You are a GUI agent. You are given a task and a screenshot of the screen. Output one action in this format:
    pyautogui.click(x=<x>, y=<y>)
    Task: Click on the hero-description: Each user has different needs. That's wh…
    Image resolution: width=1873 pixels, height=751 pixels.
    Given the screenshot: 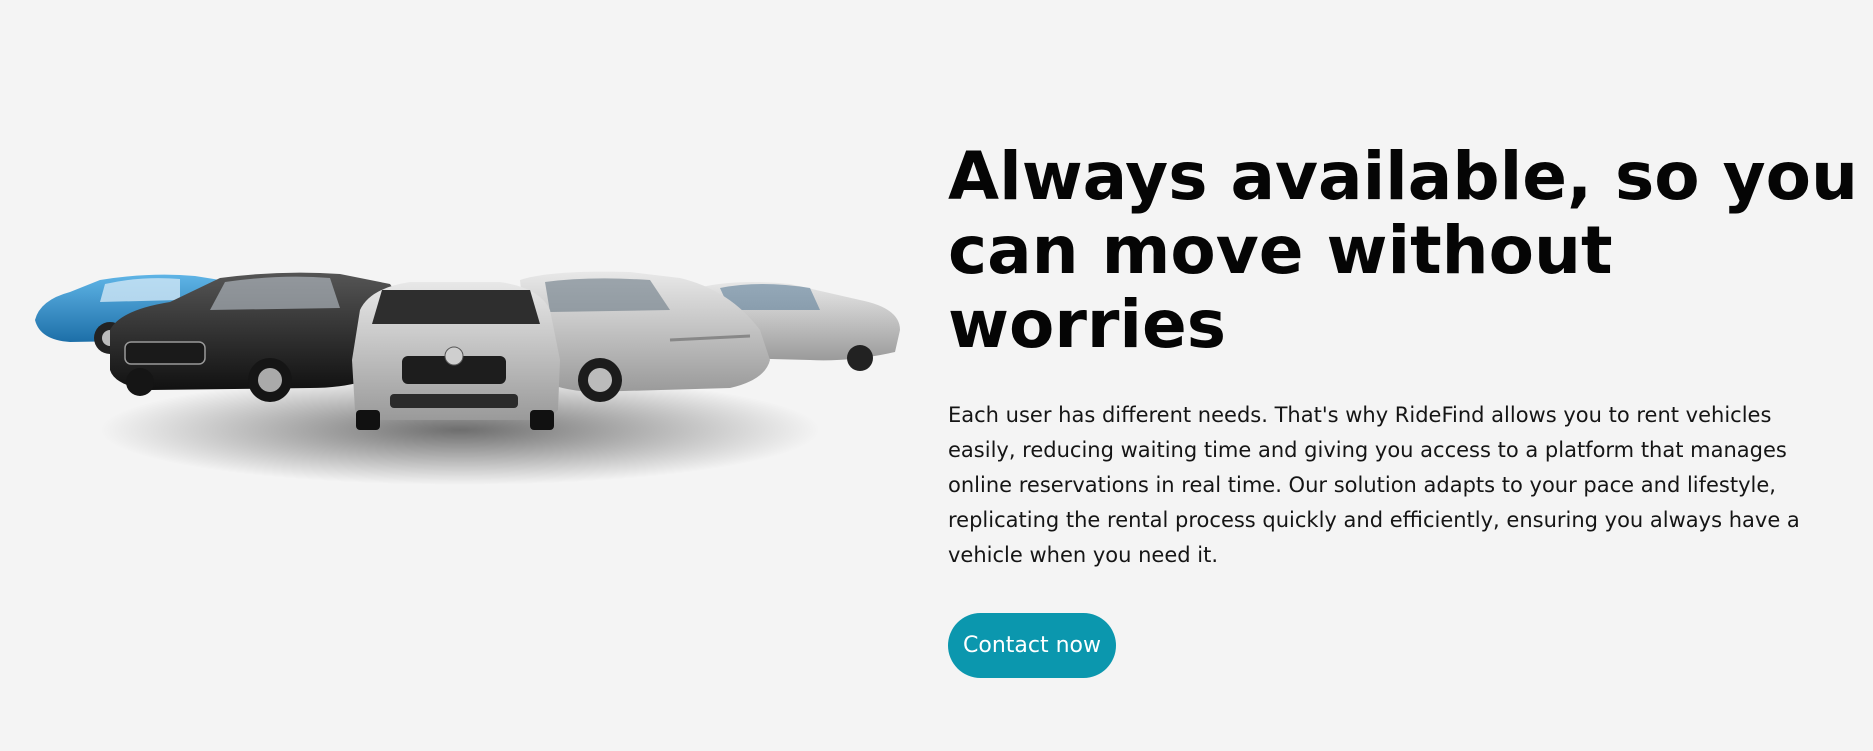 What is the action you would take?
    pyautogui.click(x=1374, y=485)
    